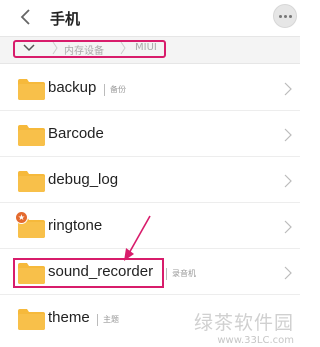  I want to click on file-desc: 备份, so click(118, 89).